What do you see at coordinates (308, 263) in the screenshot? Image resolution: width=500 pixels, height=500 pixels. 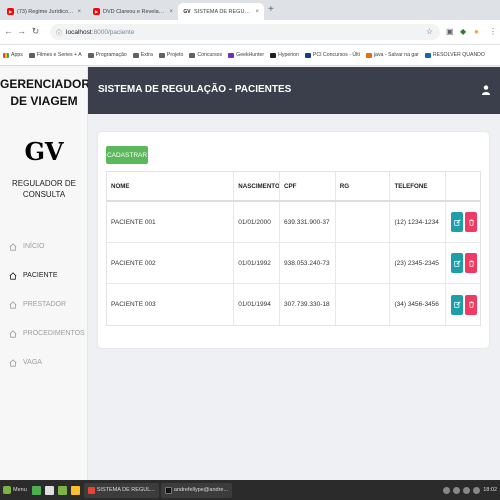 I see `cell-cpf: 938.053.240-73` at bounding box center [308, 263].